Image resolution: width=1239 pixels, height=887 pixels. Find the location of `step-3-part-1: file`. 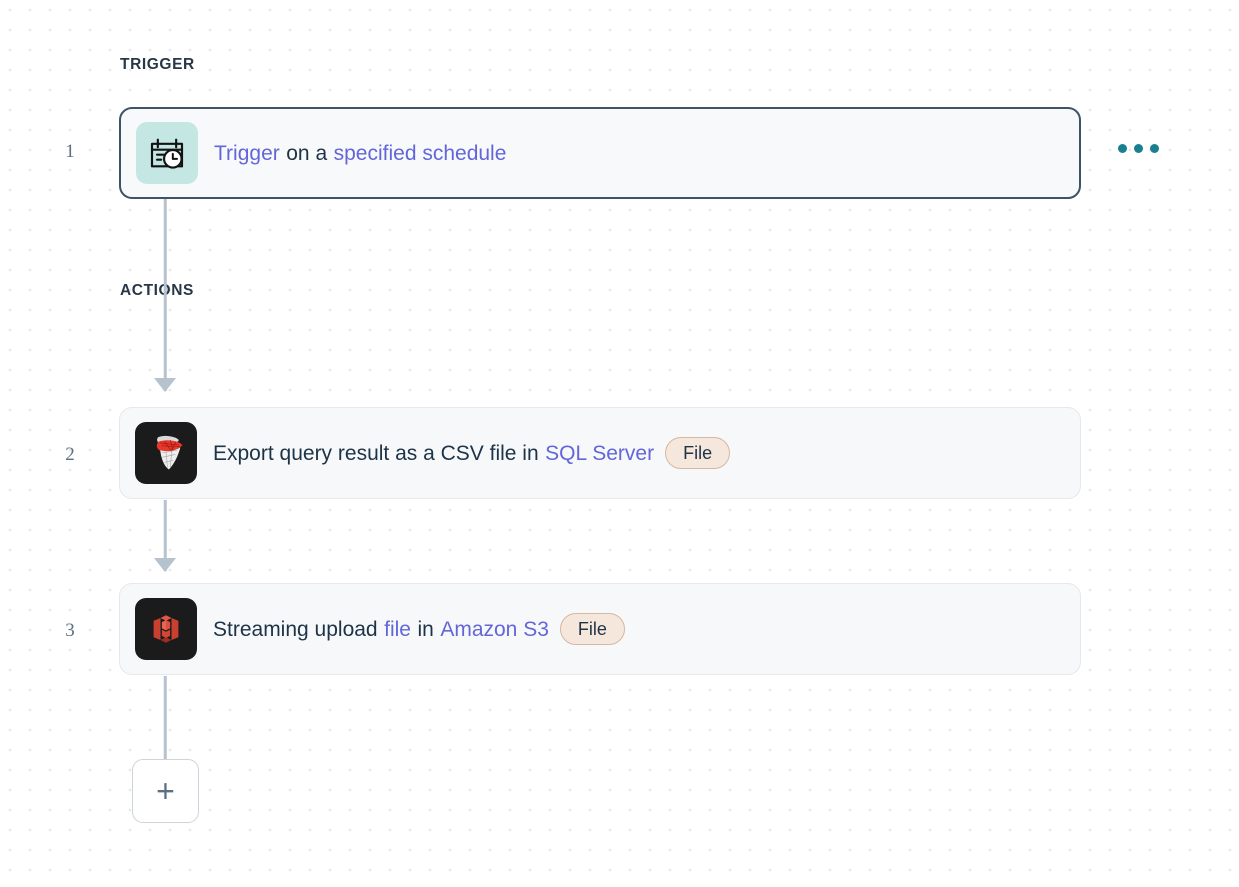

step-3-part-1: file is located at coordinates (397, 629).